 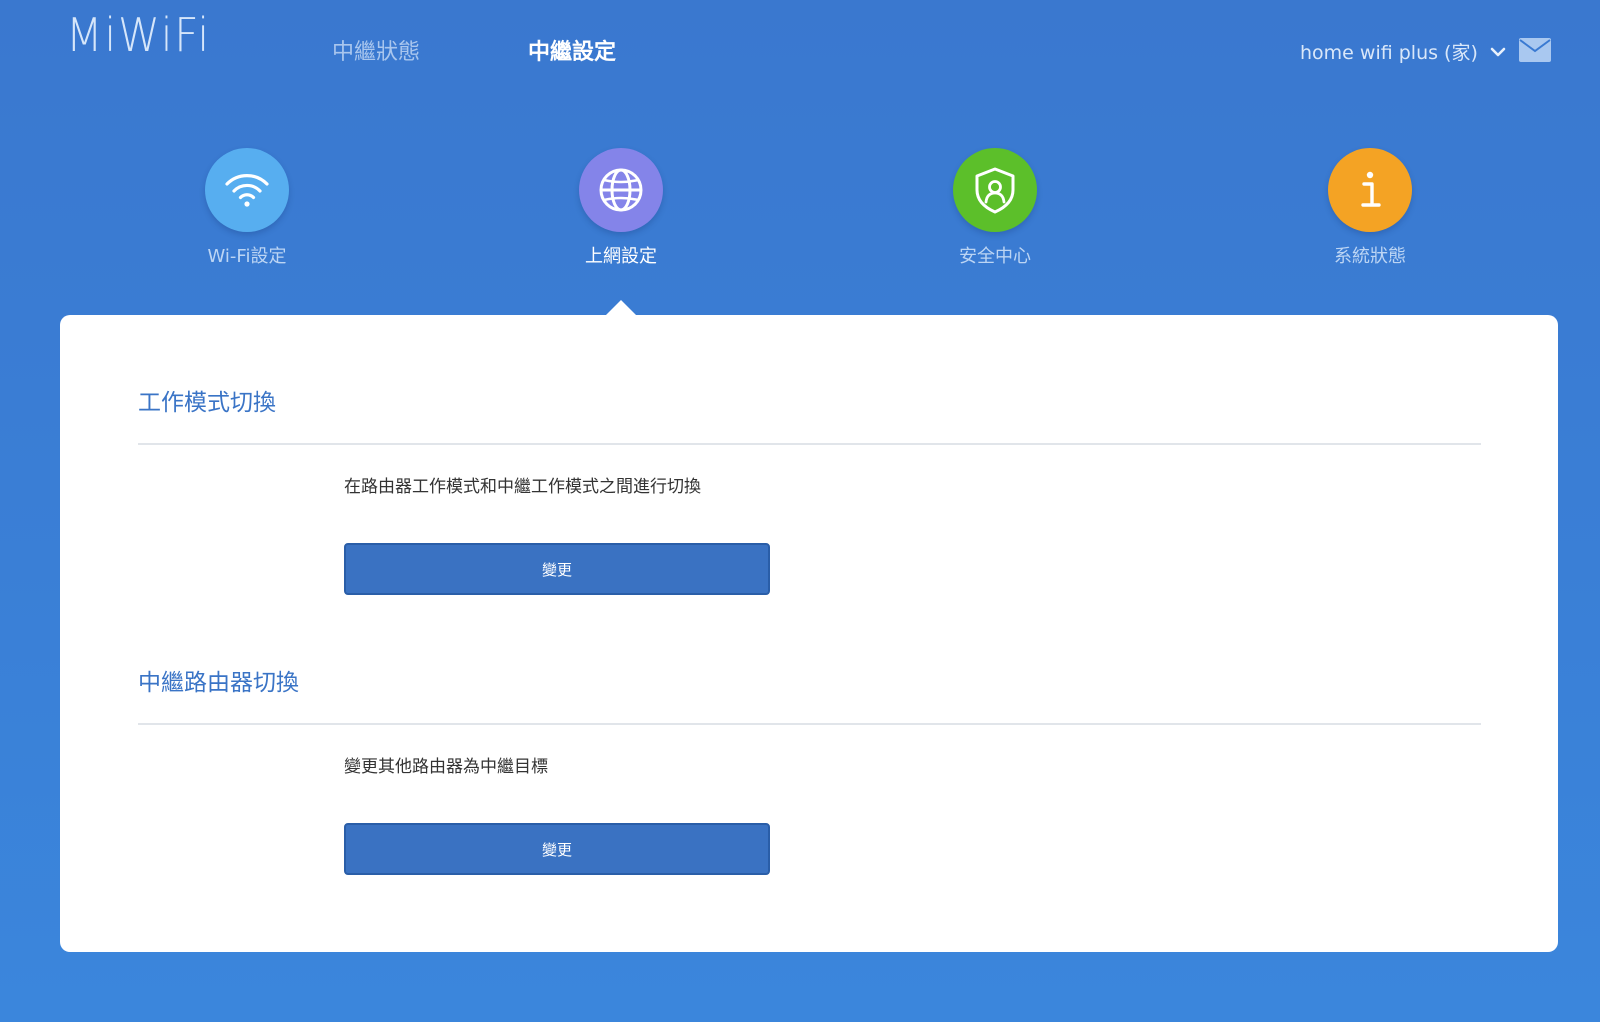 I want to click on active-tab-pointer, so click(x=621, y=308).